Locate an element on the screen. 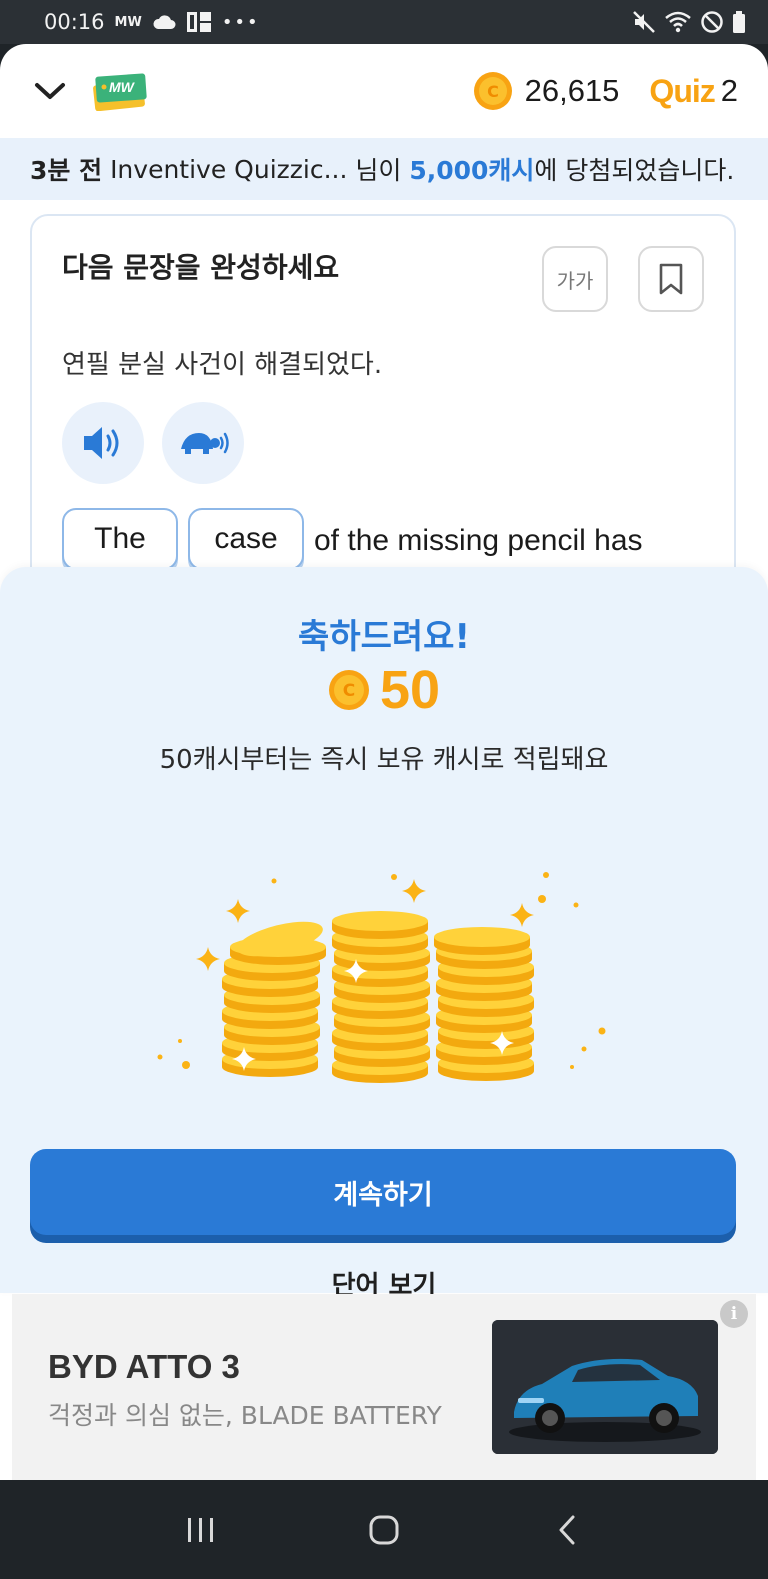 The image size is (768, 1579). system-nav-bar is located at coordinates (384, 1529).